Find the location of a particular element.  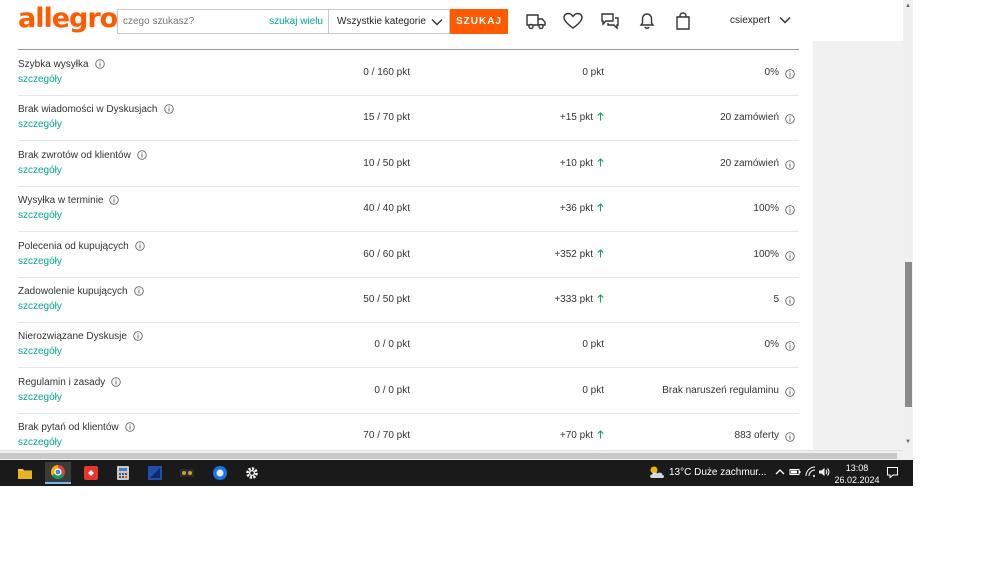

value-cell: 20 zamówień is located at coordinates (749, 118).